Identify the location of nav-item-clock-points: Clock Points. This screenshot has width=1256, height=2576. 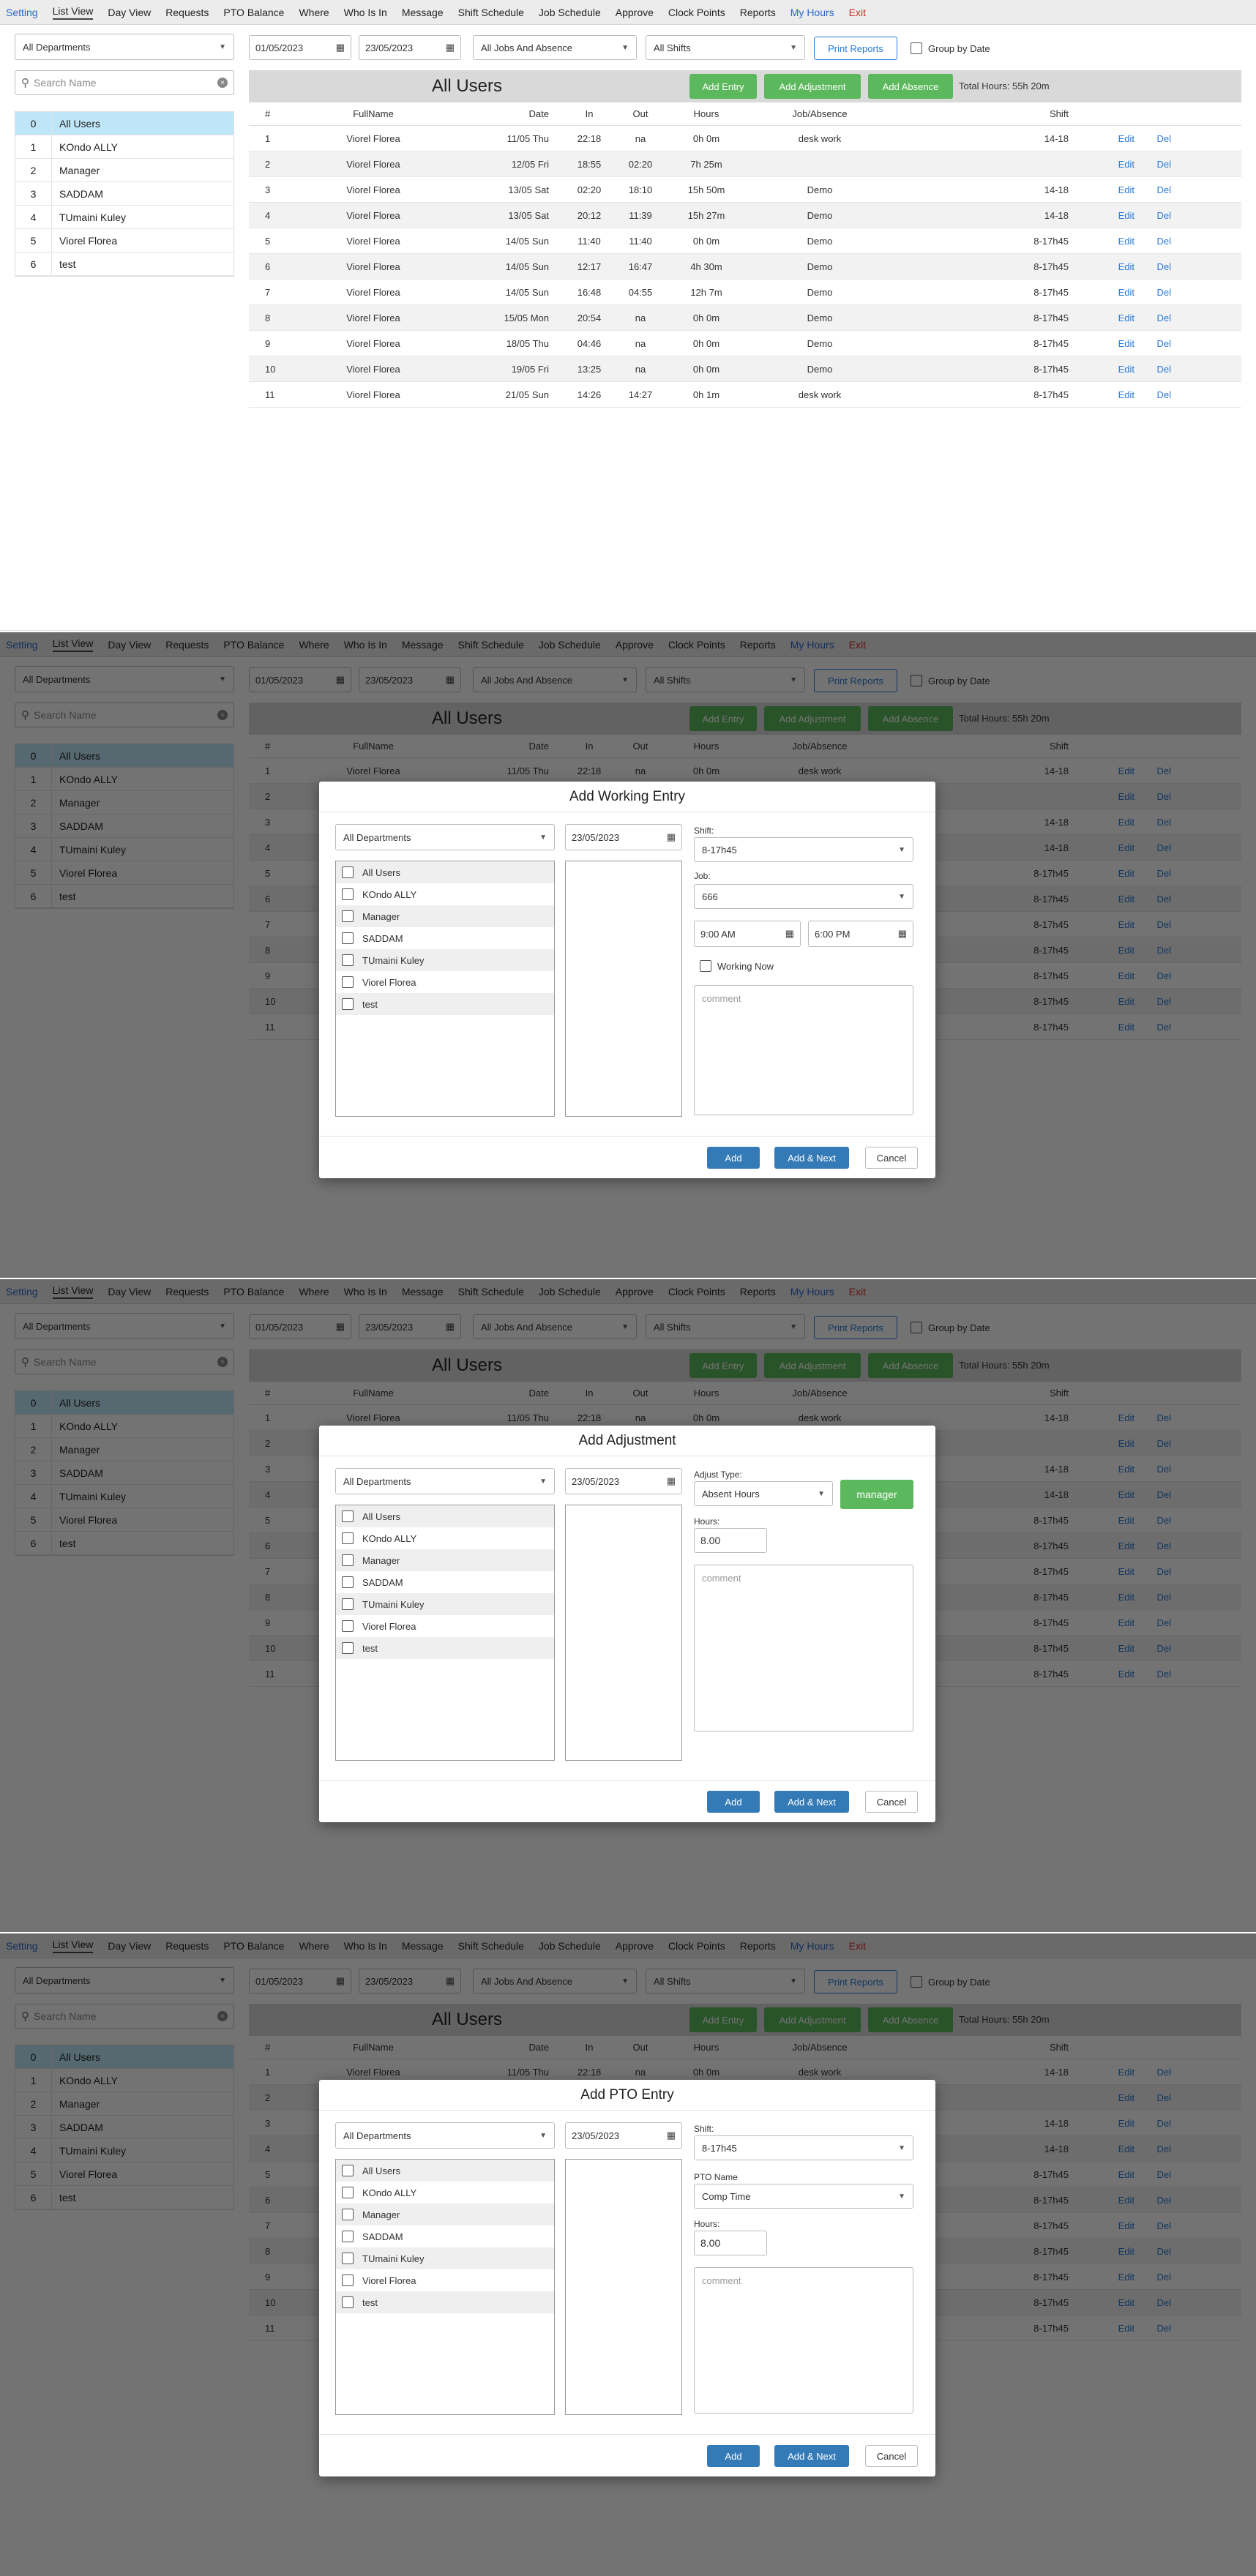
(696, 12).